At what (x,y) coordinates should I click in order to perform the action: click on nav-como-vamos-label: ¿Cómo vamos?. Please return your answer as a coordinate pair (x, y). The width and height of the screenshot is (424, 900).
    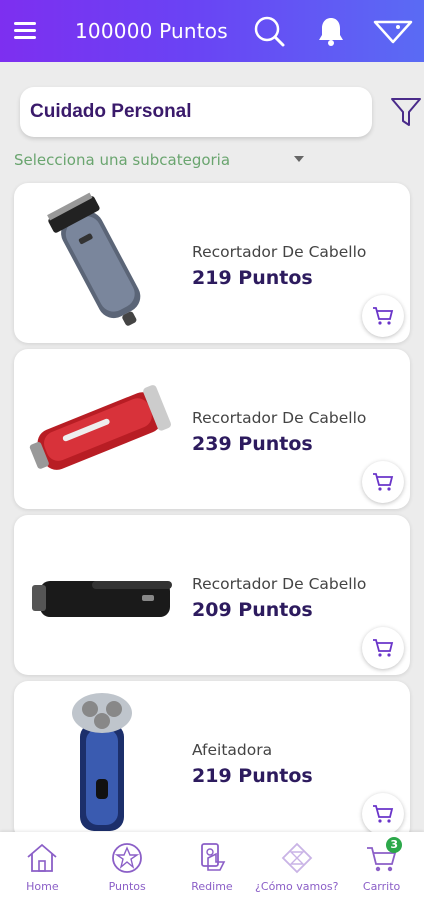
    Looking at the image, I should click on (297, 886).